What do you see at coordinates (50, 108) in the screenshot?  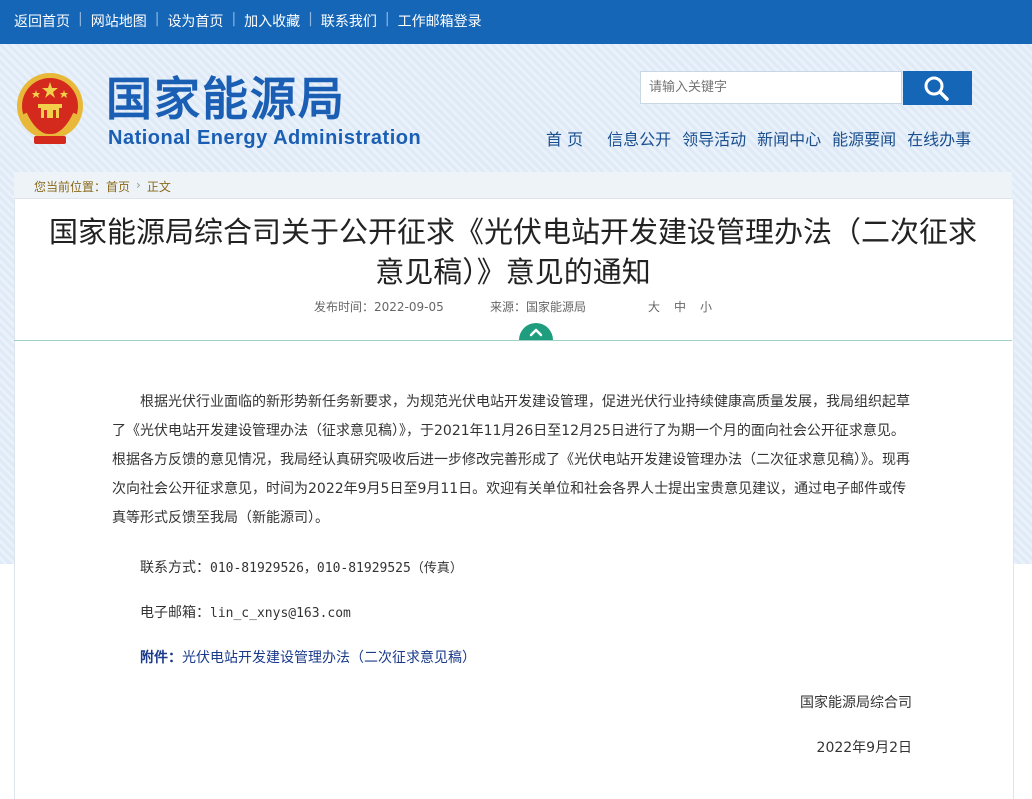 I see `national-emblem-icon` at bounding box center [50, 108].